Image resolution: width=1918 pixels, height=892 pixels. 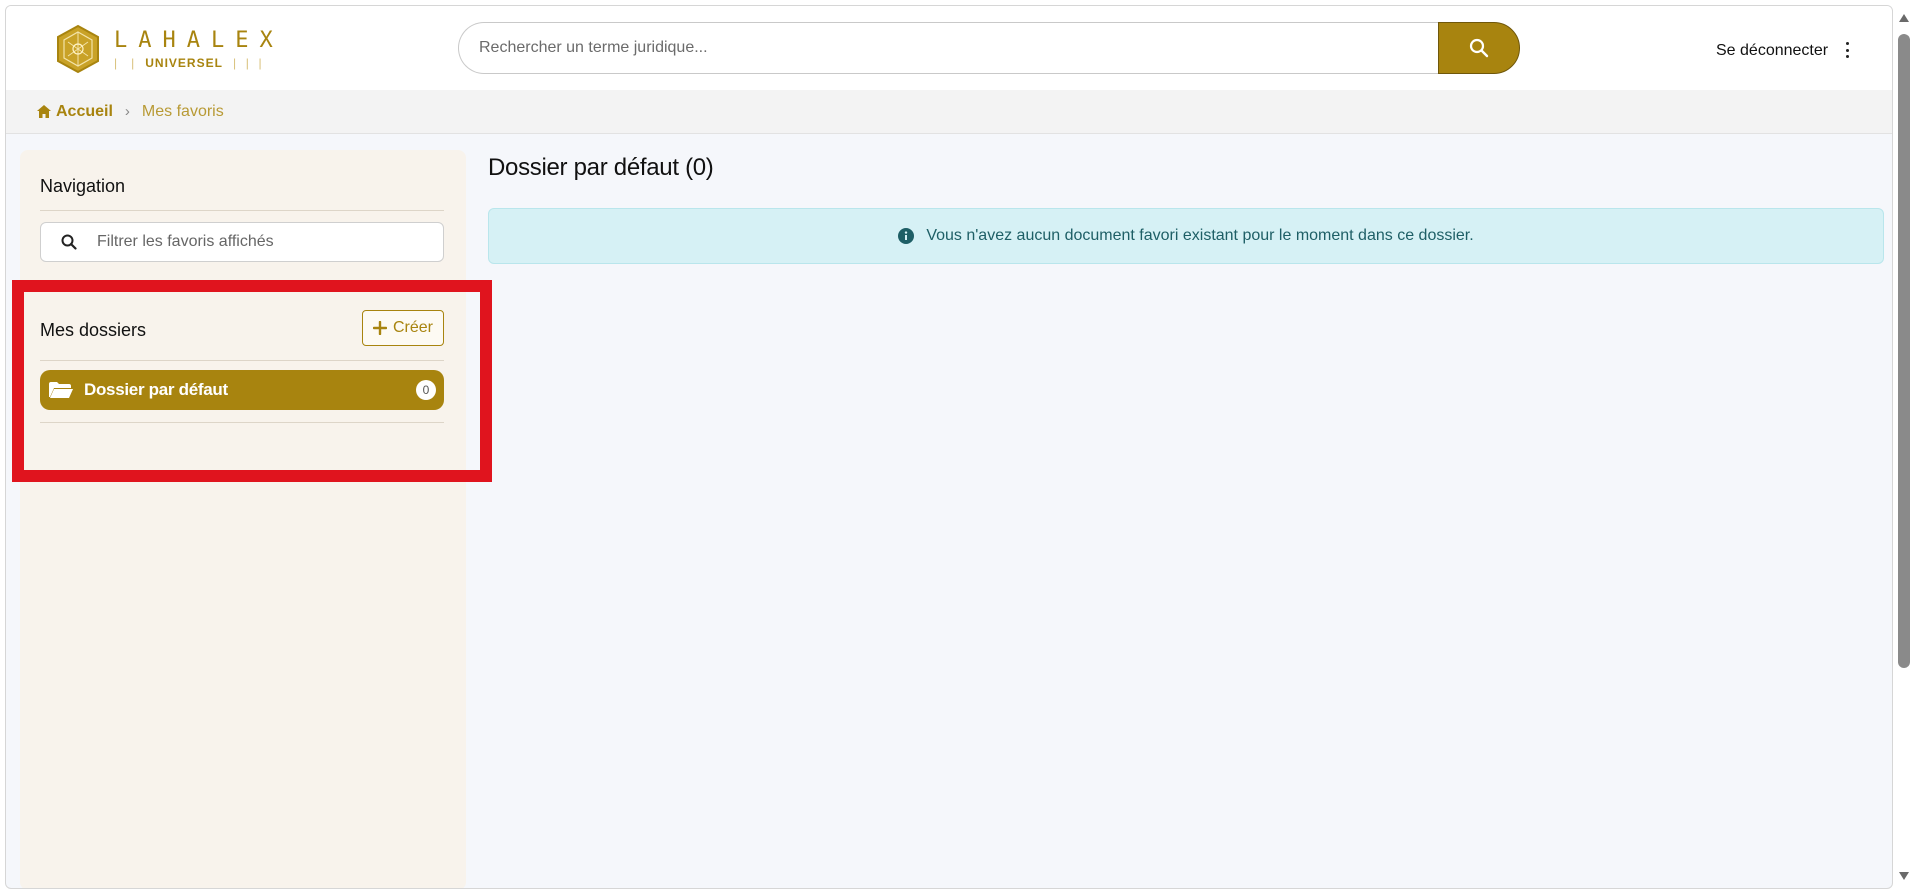 What do you see at coordinates (83, 186) in the screenshot?
I see `sidebar-nav-title: Navigation` at bounding box center [83, 186].